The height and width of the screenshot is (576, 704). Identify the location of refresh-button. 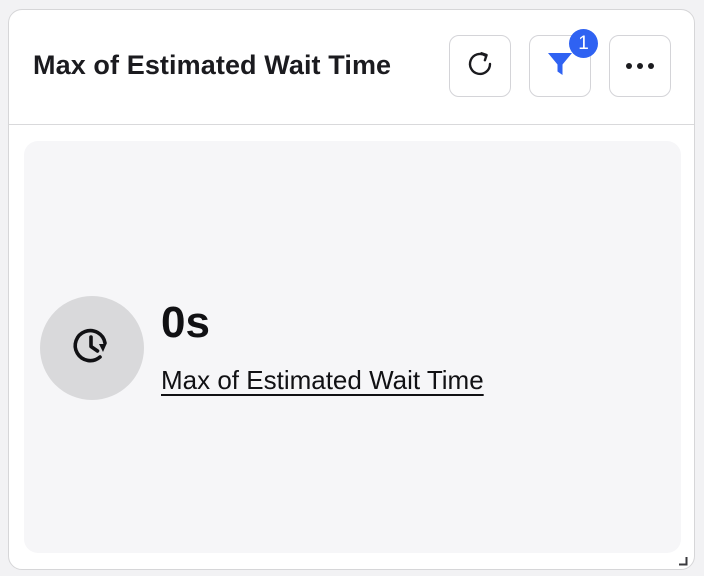
(480, 66).